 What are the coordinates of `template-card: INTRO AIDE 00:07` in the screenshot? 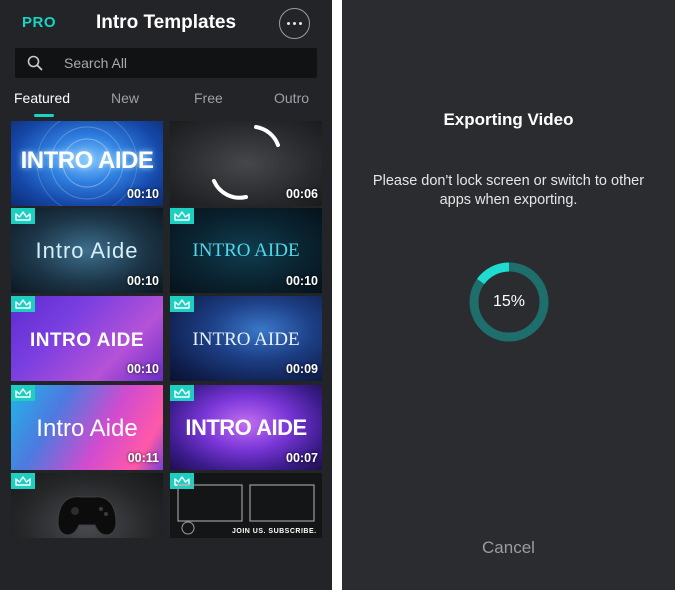 It's located at (246, 427).